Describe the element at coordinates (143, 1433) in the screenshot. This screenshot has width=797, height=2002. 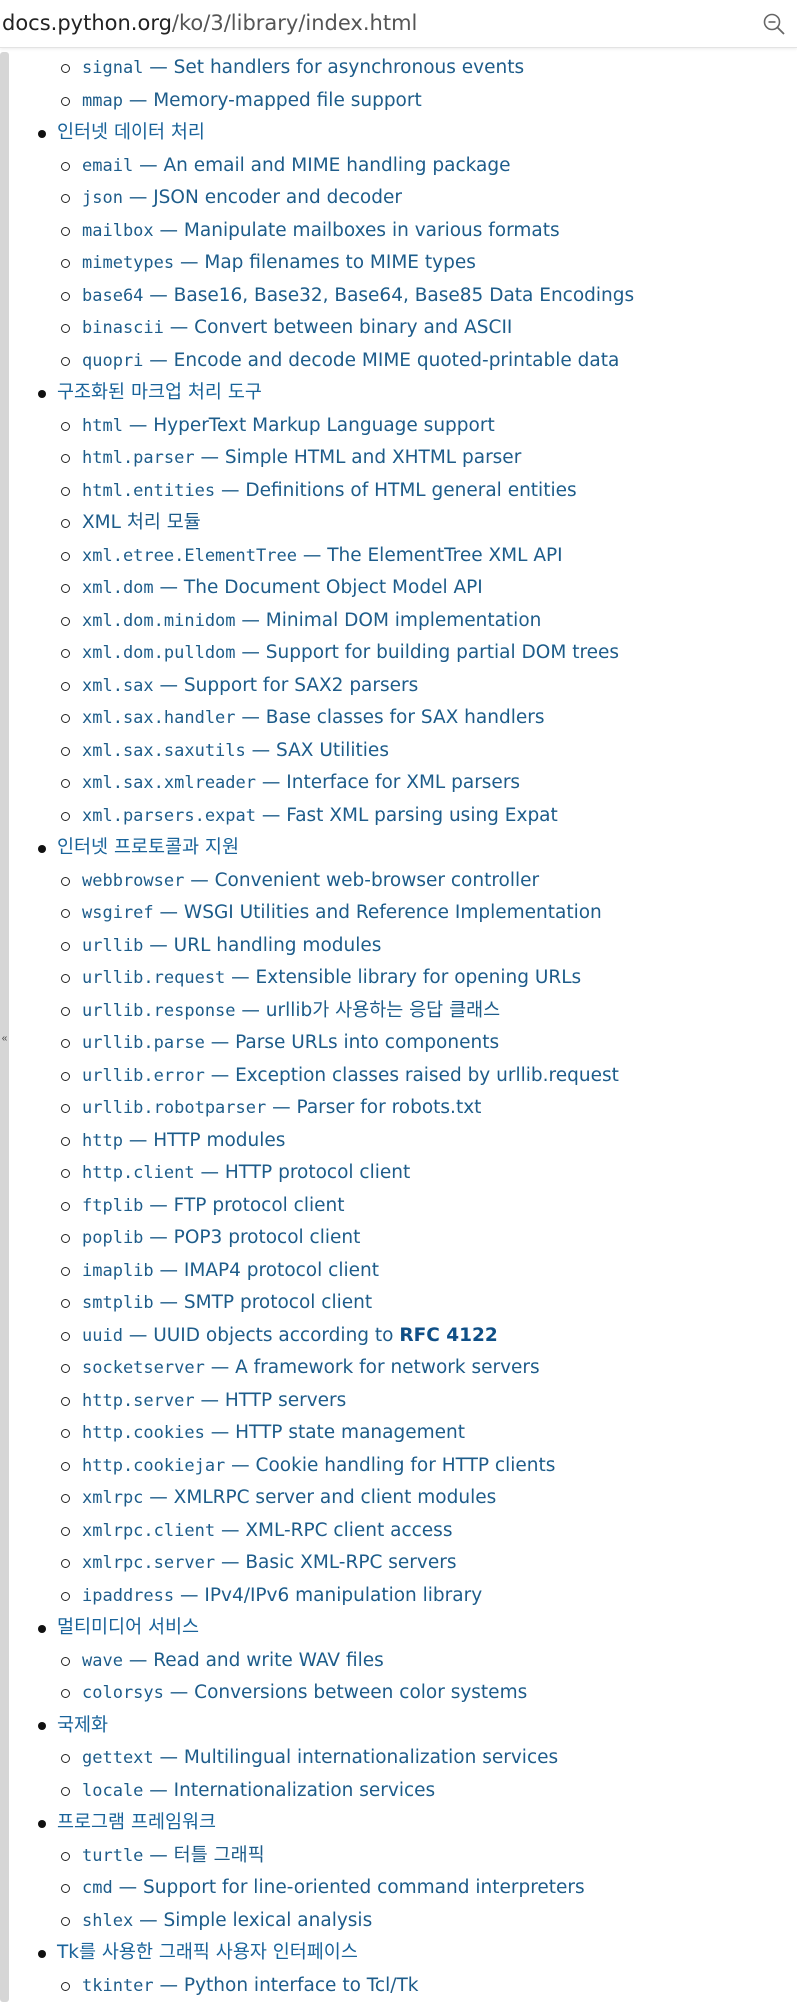
I see `module-name: http.cookies` at that location.